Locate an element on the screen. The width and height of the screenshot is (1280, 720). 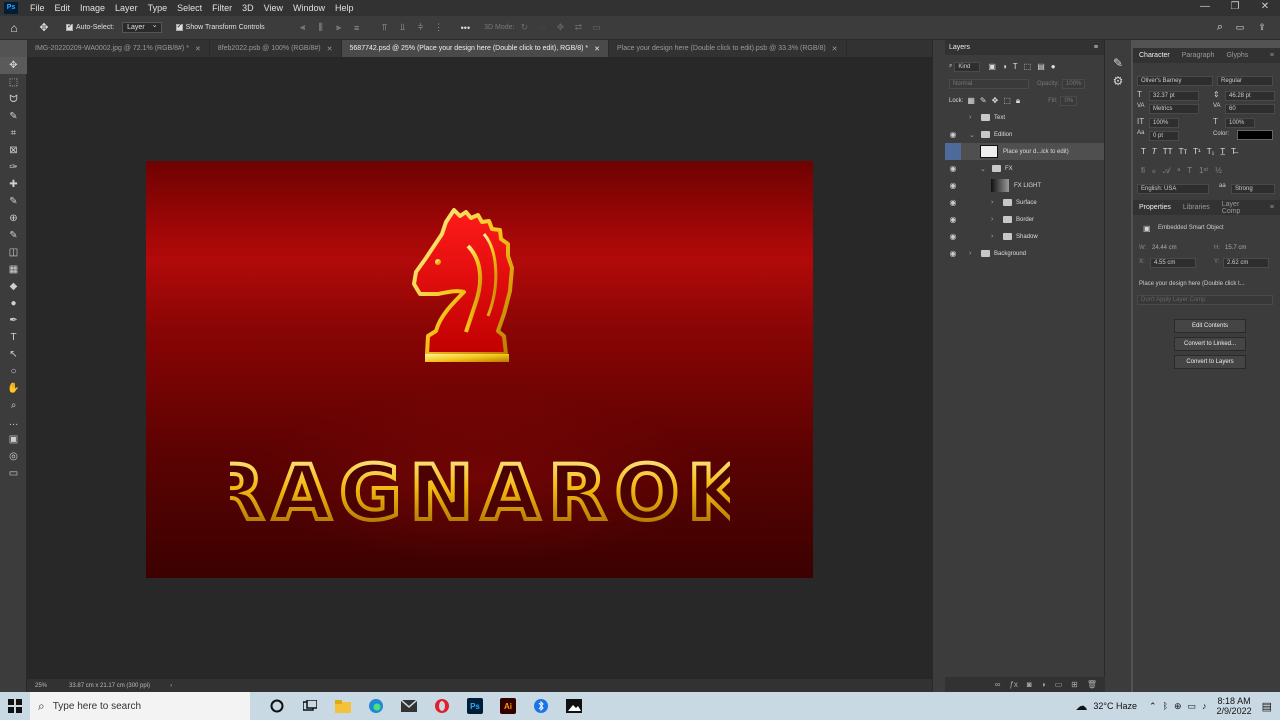
convert-to-layers-button: Convert to Layers is located at coordinates (1210, 362).